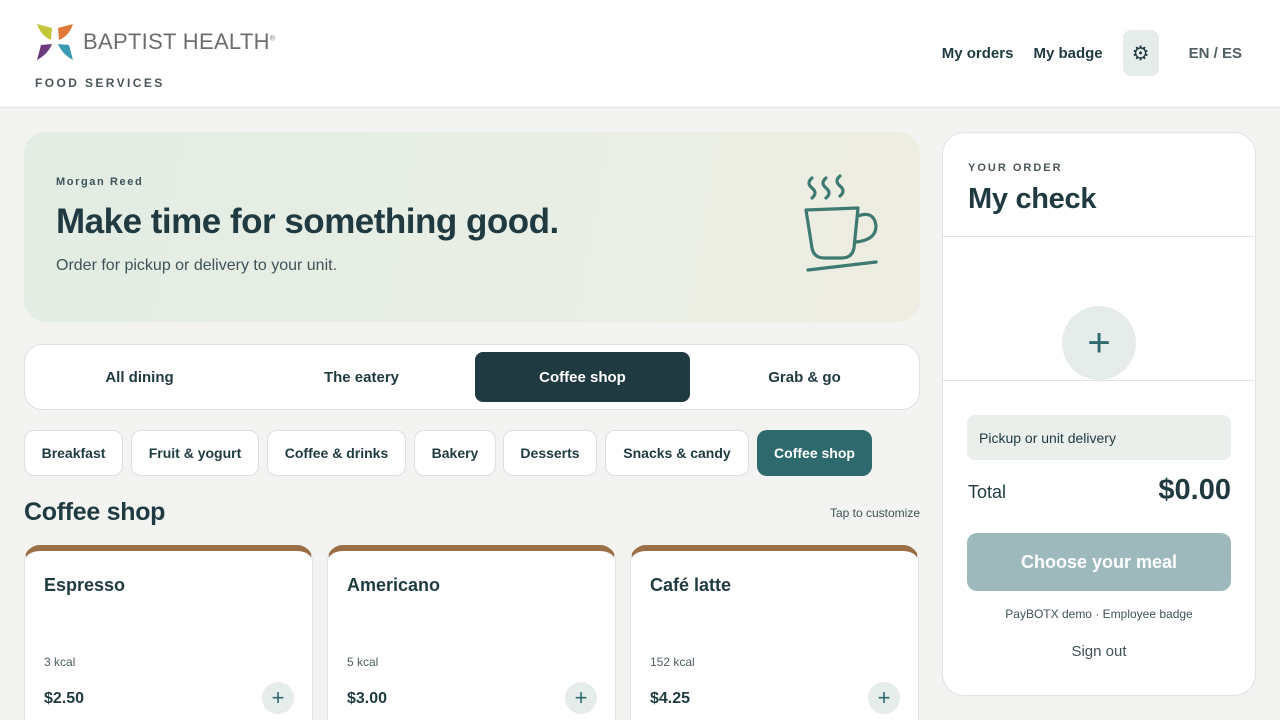 The height and width of the screenshot is (720, 1280). What do you see at coordinates (1099, 437) in the screenshot?
I see `fulfillment-select: Pickup or unit delivery` at bounding box center [1099, 437].